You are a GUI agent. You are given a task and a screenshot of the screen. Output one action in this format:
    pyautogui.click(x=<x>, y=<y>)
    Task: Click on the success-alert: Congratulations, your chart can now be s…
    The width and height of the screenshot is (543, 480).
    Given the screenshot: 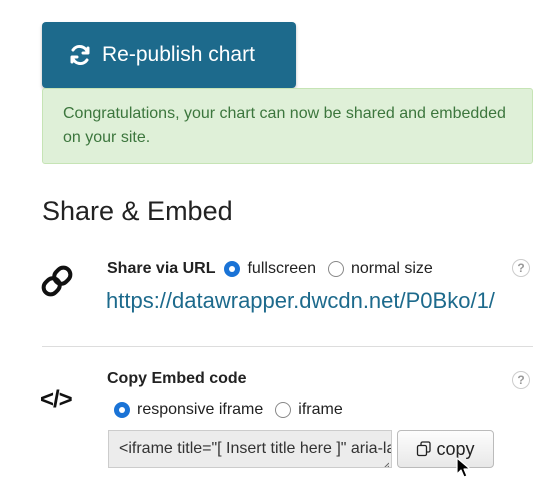 What is the action you would take?
    pyautogui.click(x=287, y=126)
    